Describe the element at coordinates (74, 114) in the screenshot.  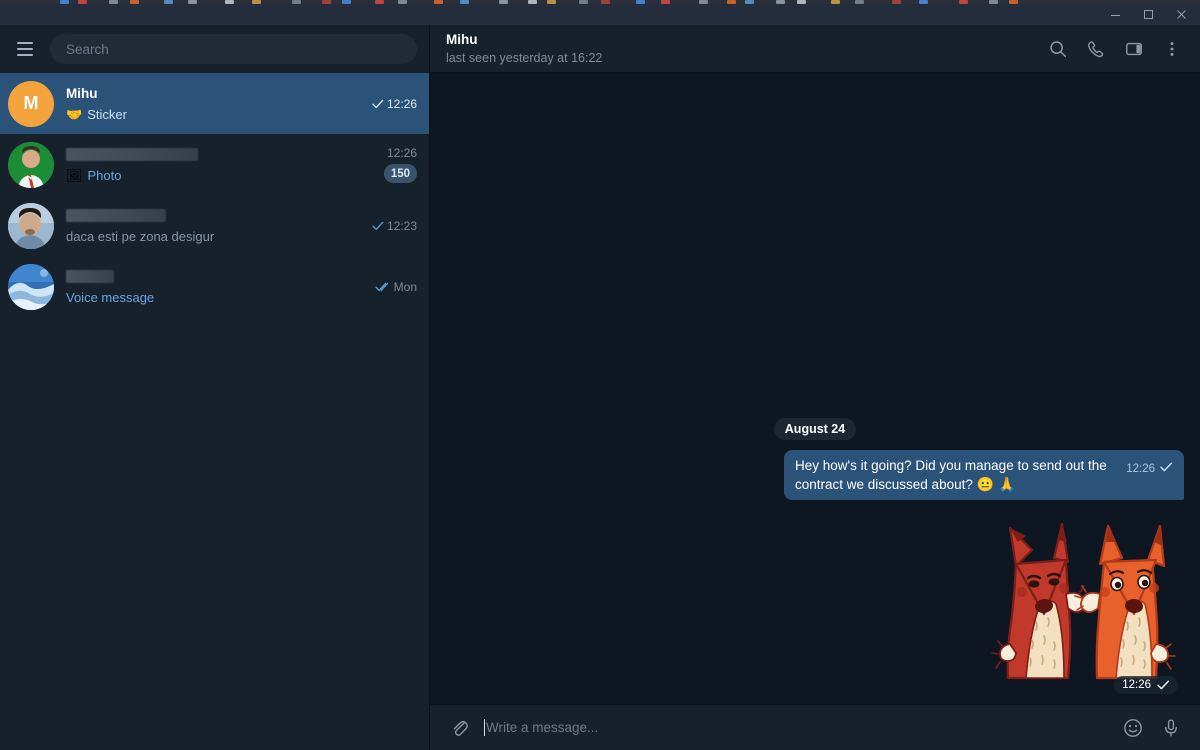
I see `sticker-icon: 🤝` at that location.